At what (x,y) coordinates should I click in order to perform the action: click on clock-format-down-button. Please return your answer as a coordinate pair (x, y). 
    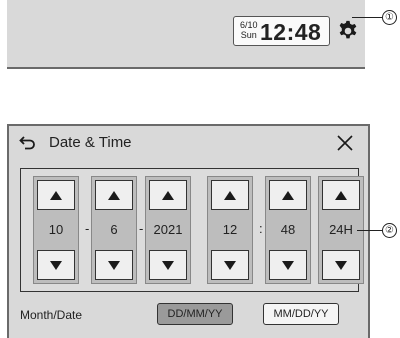
    Looking at the image, I should click on (341, 265).